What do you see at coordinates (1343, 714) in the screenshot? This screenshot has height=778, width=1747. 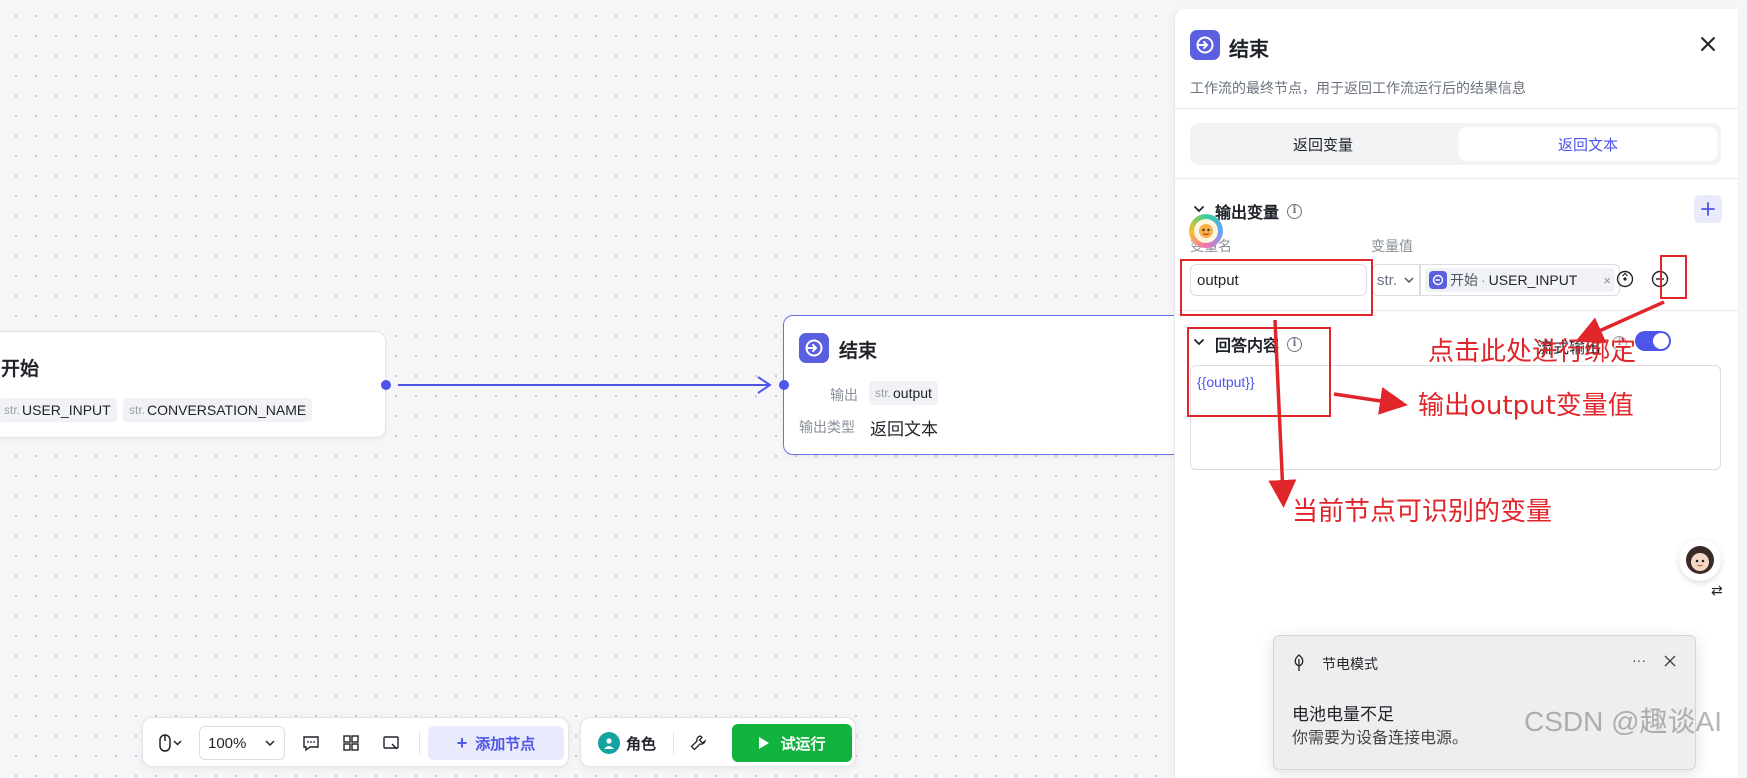 I see `toast-heading: 电池电量不足` at bounding box center [1343, 714].